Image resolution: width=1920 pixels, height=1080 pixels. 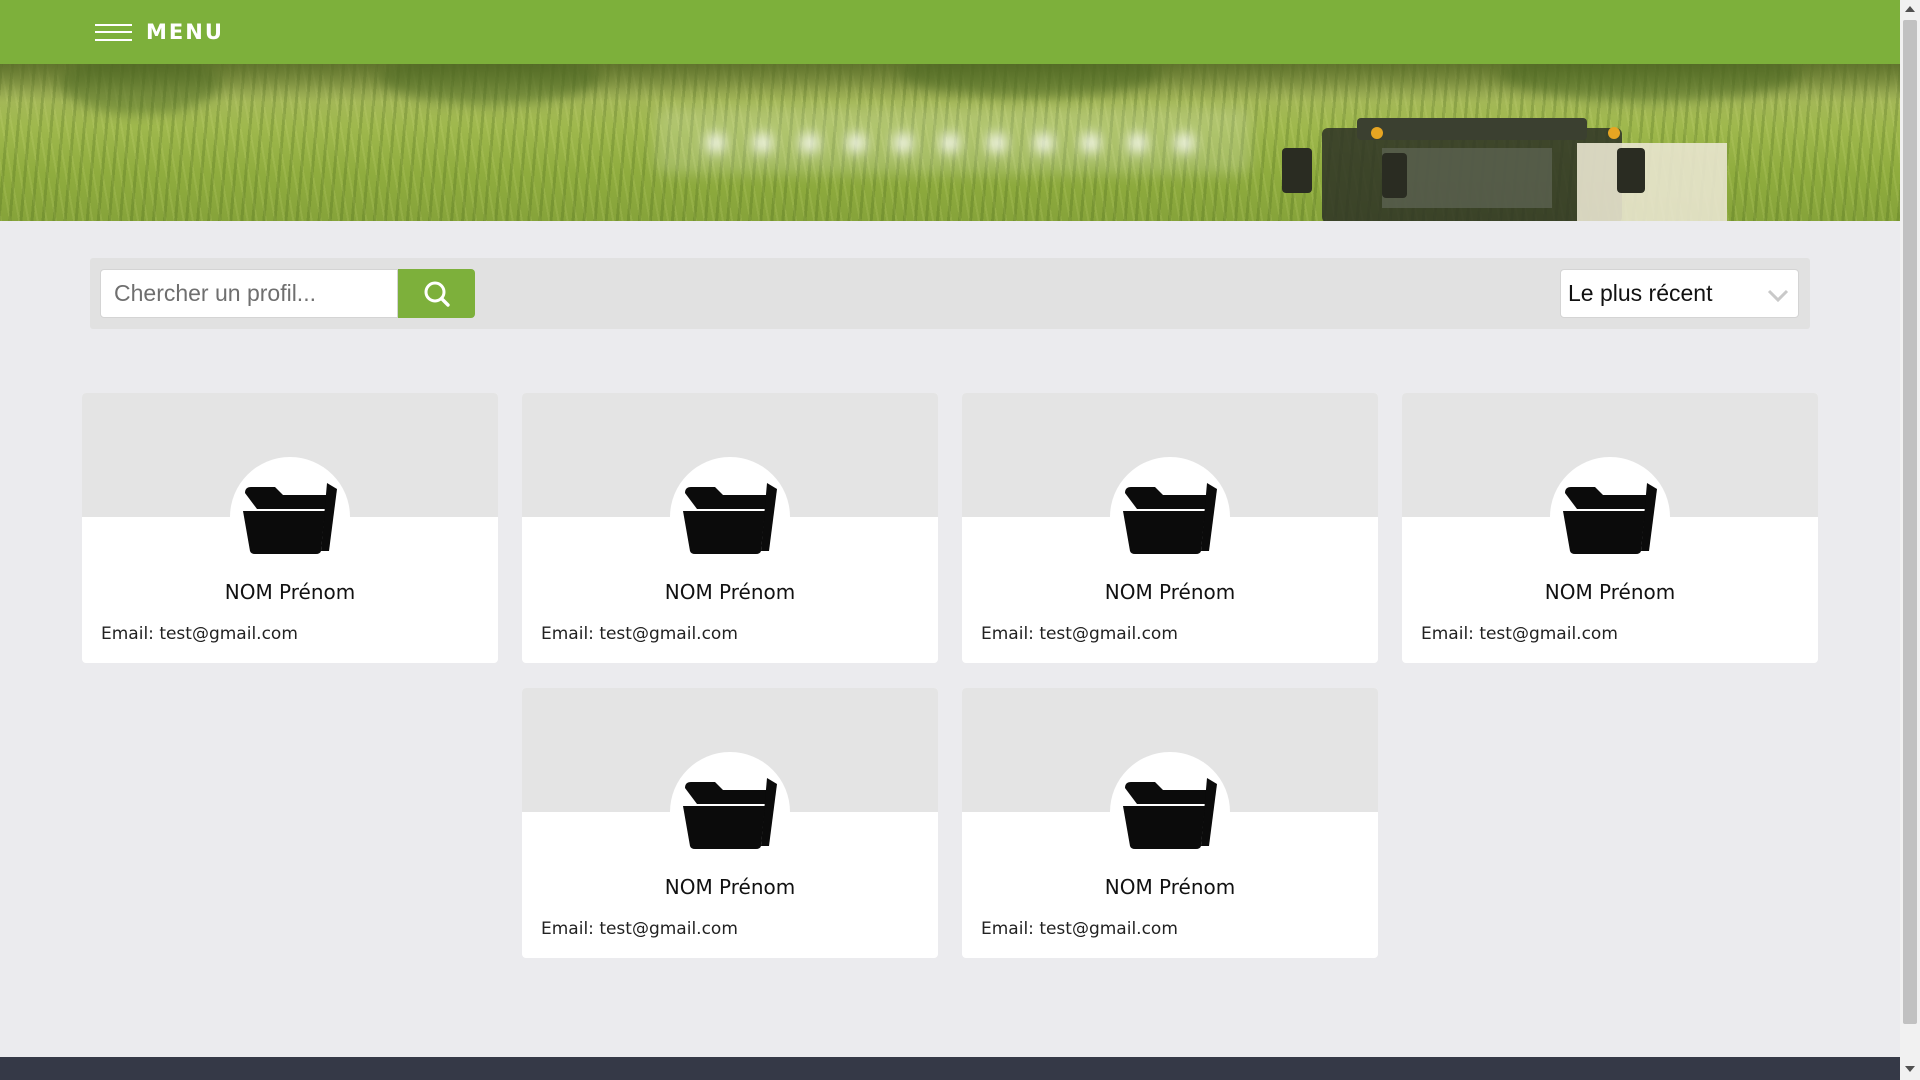 I want to click on scroll-down-arrow-icon, so click(x=1910, y=1069).